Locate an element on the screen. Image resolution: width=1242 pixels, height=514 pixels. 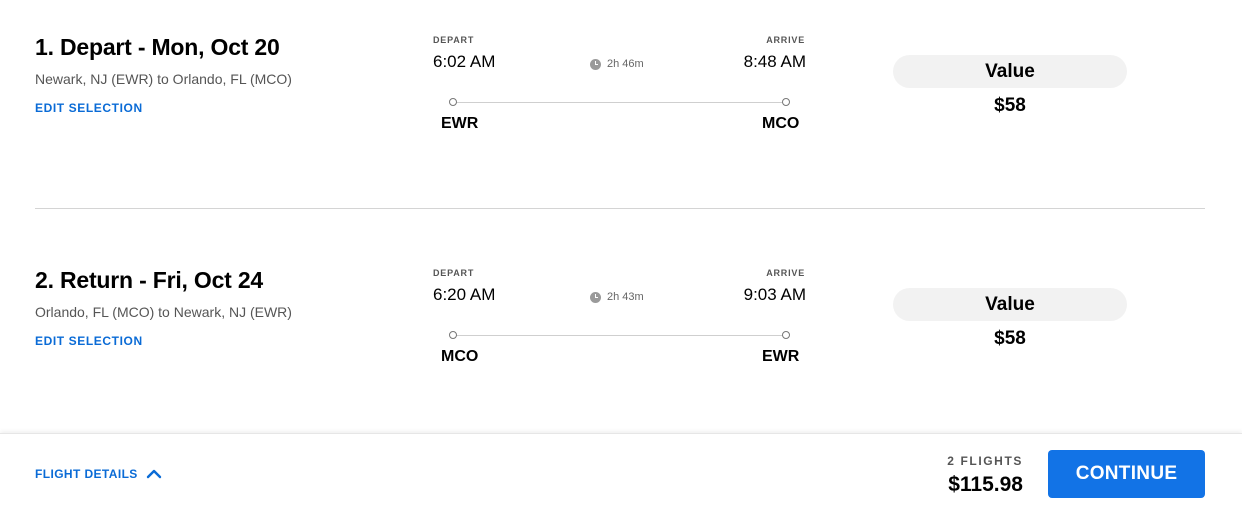
origin-code: MCO is located at coordinates (460, 356).